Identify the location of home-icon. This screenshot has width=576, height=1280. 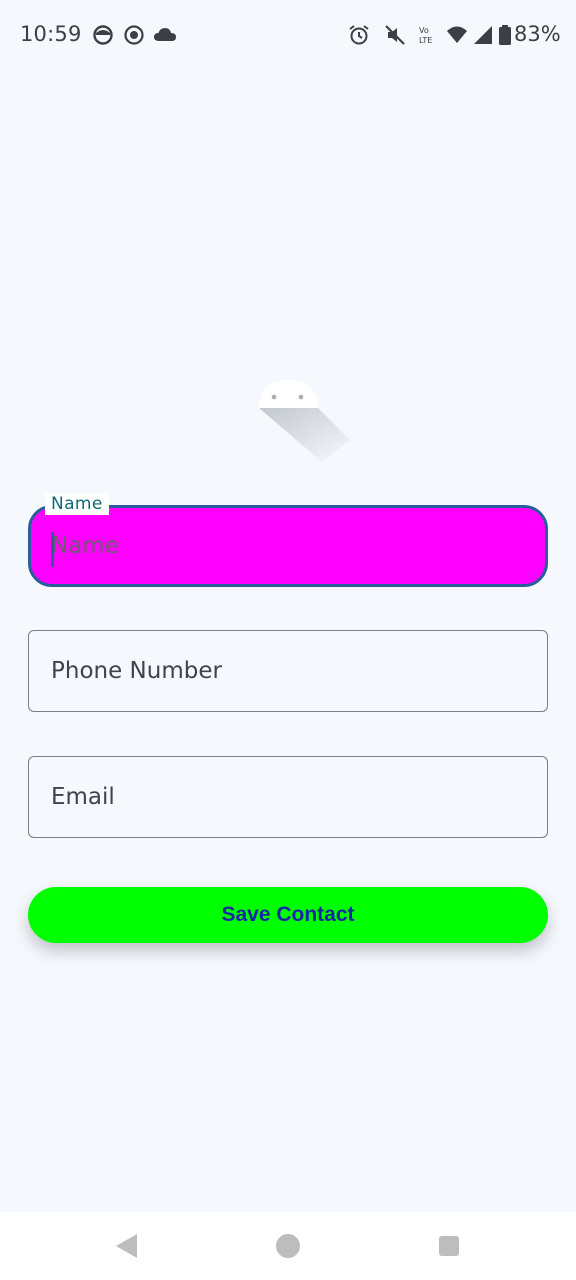
(288, 1246).